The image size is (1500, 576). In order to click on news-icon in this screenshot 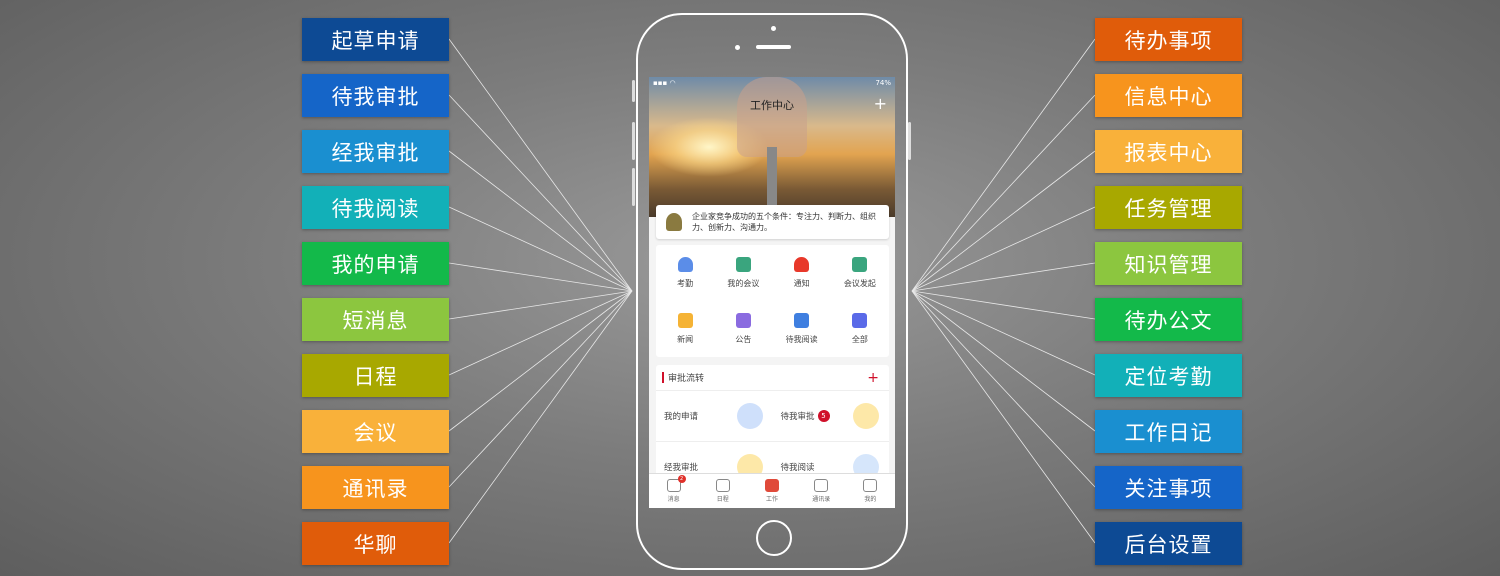, I will do `click(685, 320)`.